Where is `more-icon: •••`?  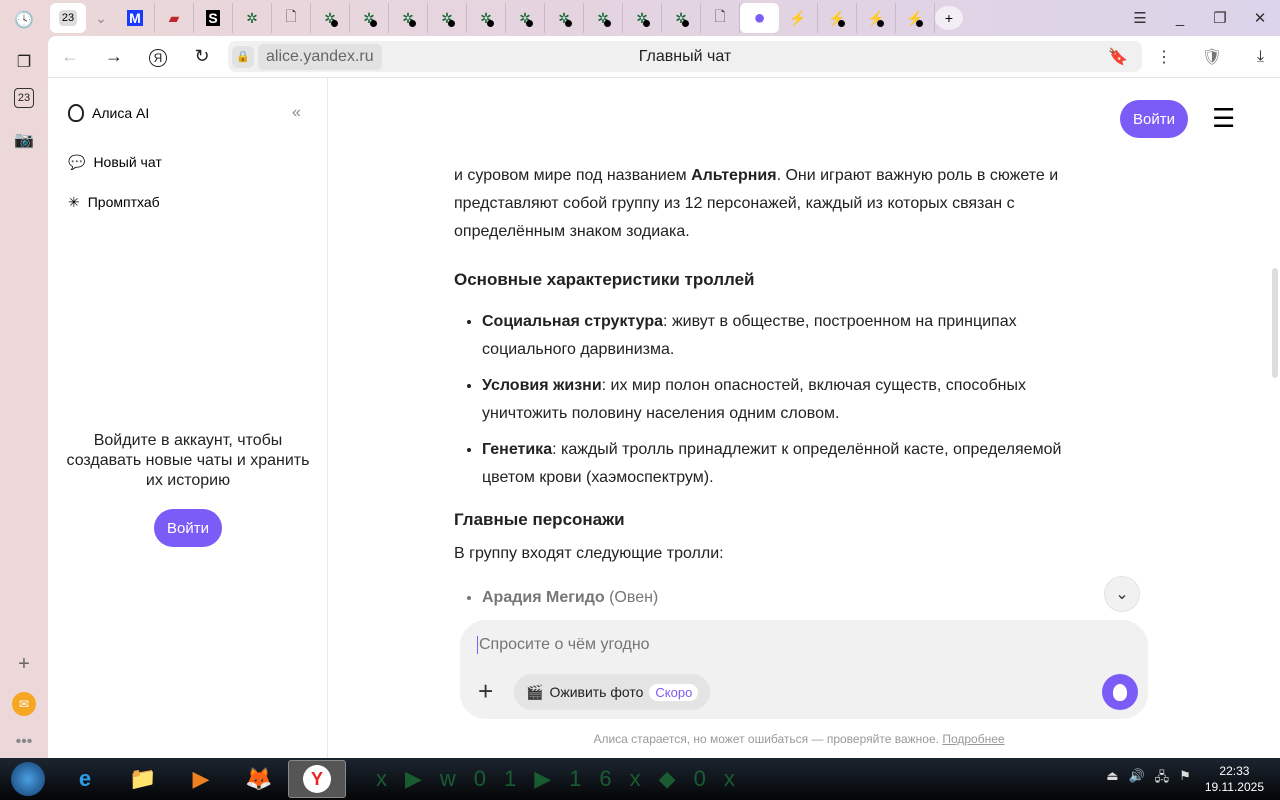
more-icon: ••• is located at coordinates (24, 742).